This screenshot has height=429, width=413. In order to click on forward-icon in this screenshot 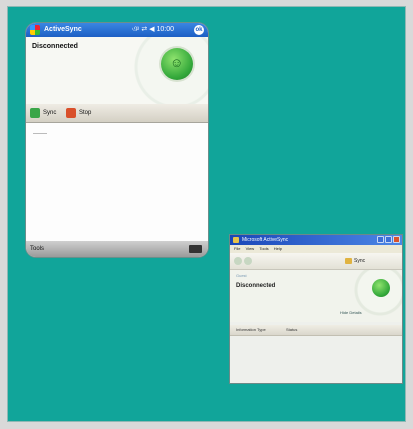, I will do `click(248, 261)`.